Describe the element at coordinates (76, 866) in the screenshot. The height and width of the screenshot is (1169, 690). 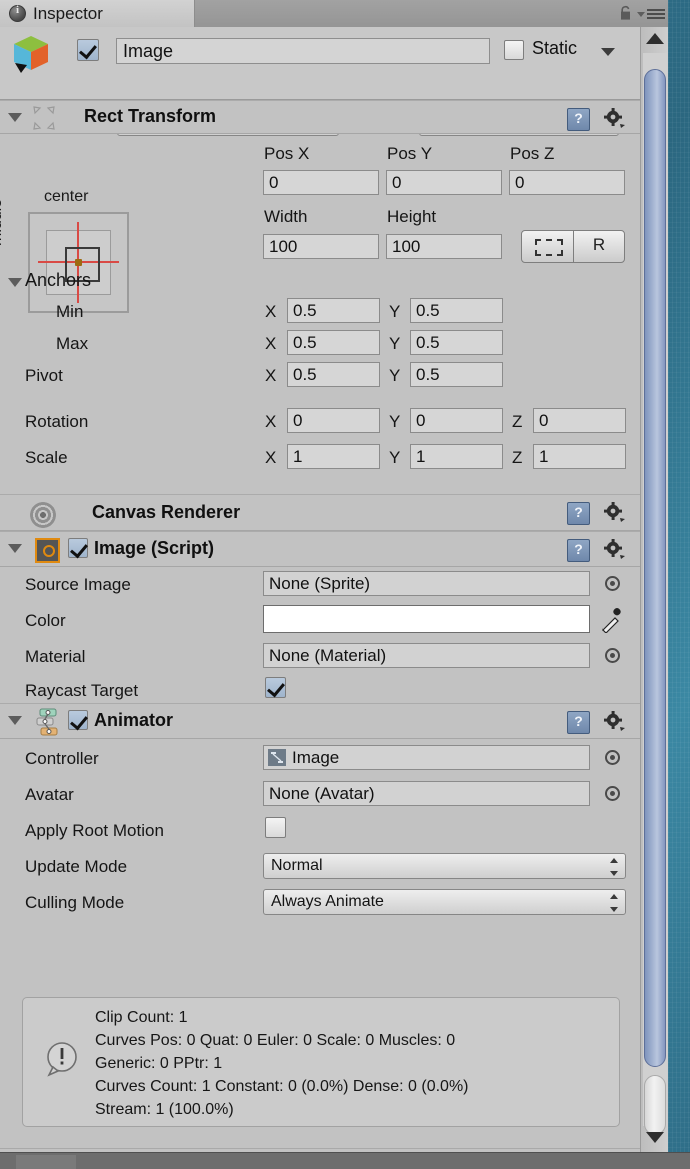
I see `update-mode-label: Update Mode` at that location.